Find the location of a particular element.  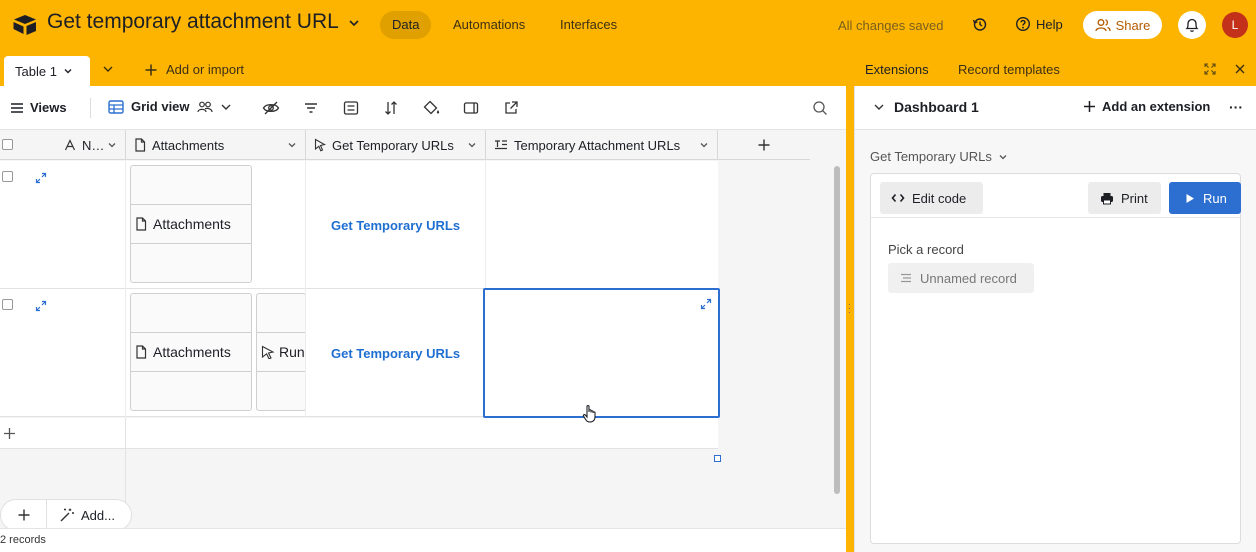

column-label: Attachments is located at coordinates (188, 145).